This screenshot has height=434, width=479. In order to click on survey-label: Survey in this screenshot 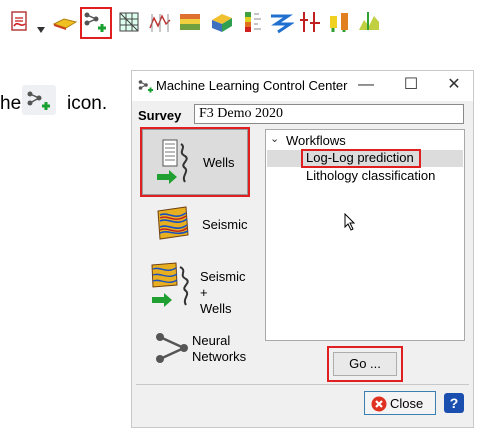, I will do `click(160, 115)`.